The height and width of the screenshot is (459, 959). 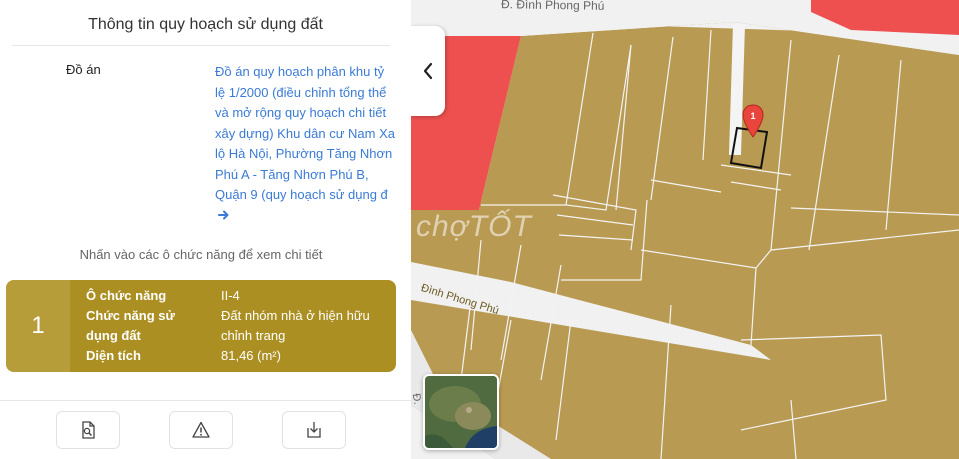 I want to click on title-divider, so click(x=201, y=45).